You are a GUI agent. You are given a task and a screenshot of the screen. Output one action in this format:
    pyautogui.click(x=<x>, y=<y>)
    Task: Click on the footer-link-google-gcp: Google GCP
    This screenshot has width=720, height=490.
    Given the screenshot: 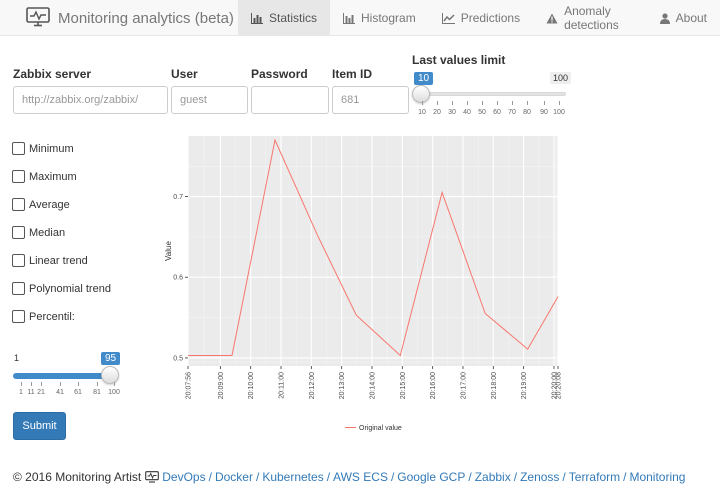 What is the action you would take?
    pyautogui.click(x=431, y=477)
    